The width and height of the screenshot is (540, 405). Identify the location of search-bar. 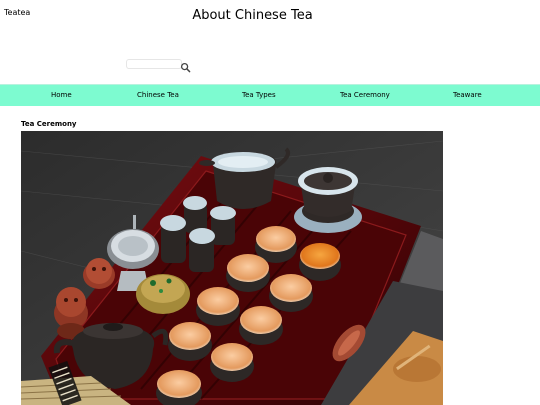
(158, 65).